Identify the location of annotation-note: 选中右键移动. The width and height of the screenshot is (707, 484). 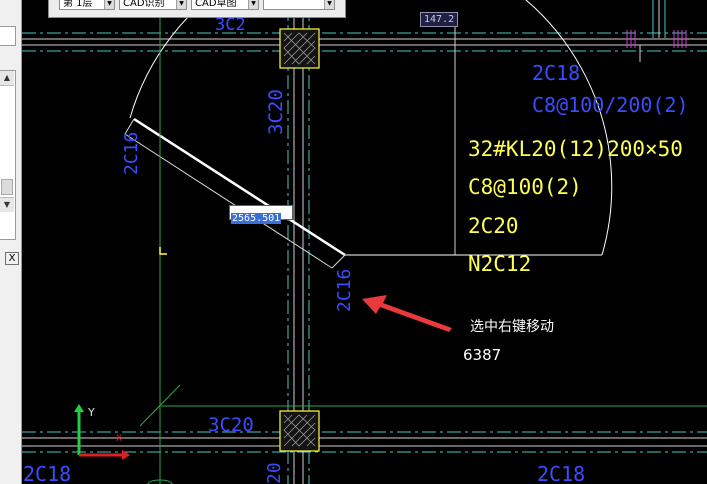
(512, 327).